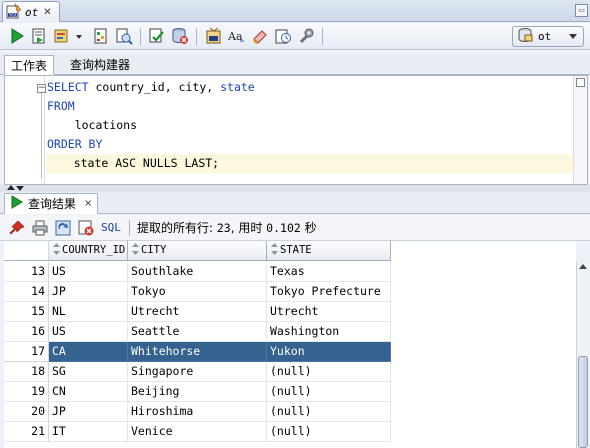 This screenshot has width=590, height=448. What do you see at coordinates (573, 36) in the screenshot?
I see `chevron-down-icon` at bounding box center [573, 36].